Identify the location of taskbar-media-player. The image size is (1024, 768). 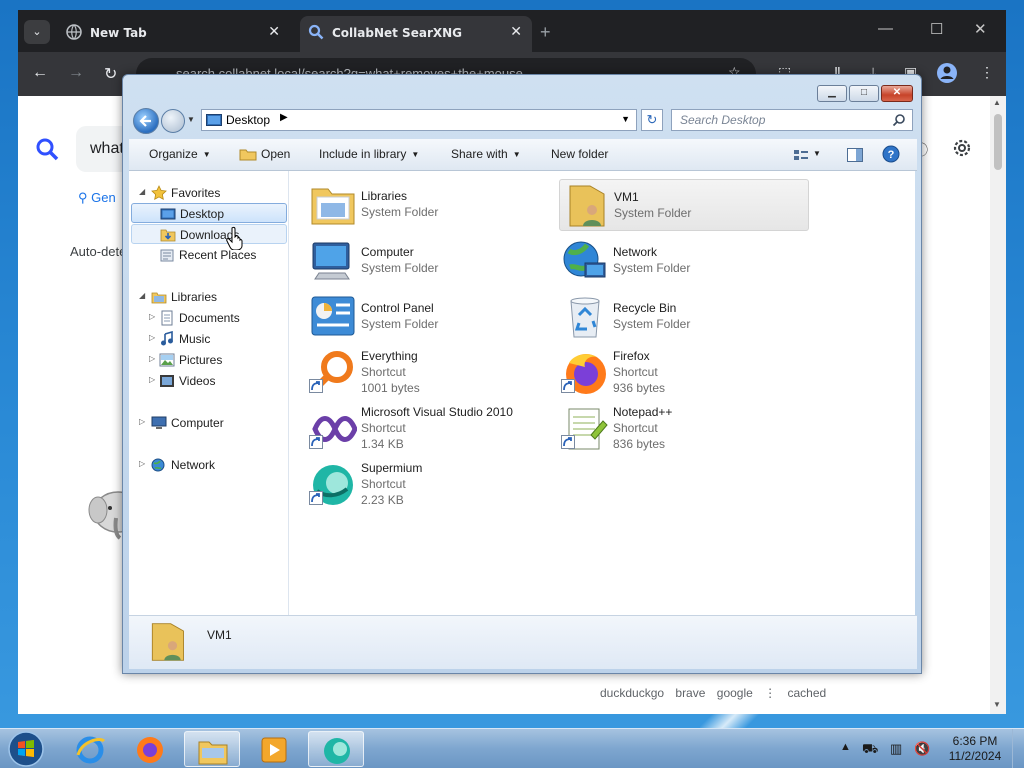
(274, 749).